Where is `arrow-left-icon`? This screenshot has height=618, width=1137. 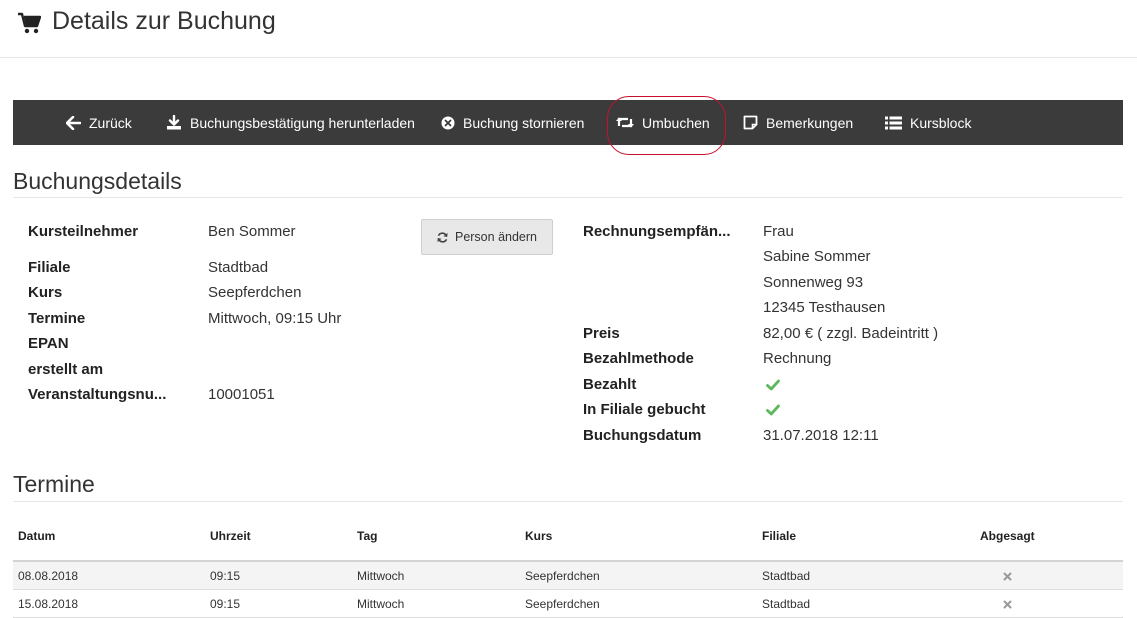 arrow-left-icon is located at coordinates (73, 122).